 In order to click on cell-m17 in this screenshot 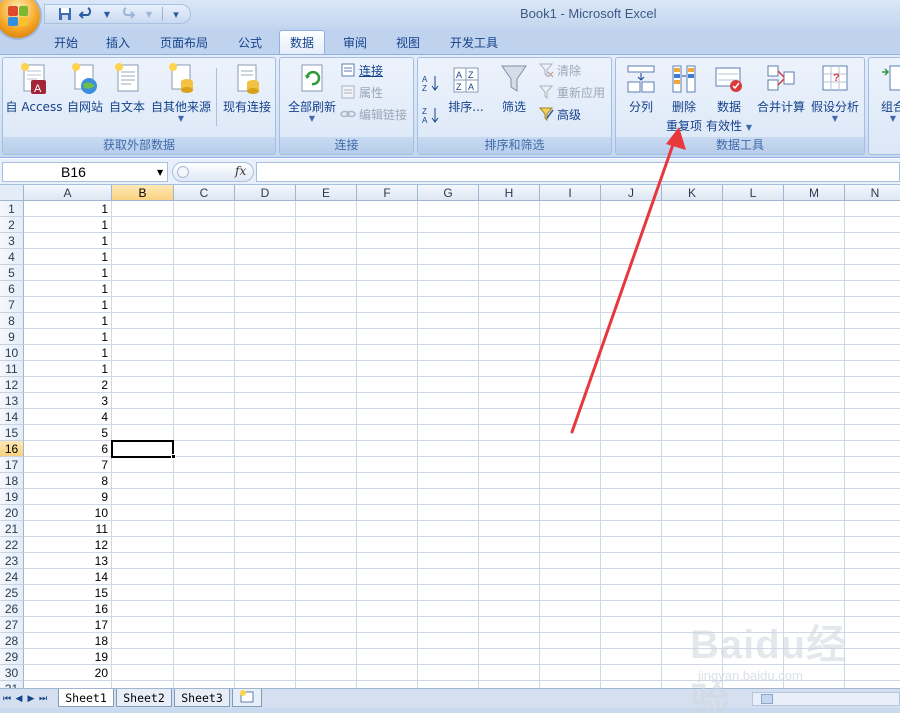, I will do `click(814, 465)`.